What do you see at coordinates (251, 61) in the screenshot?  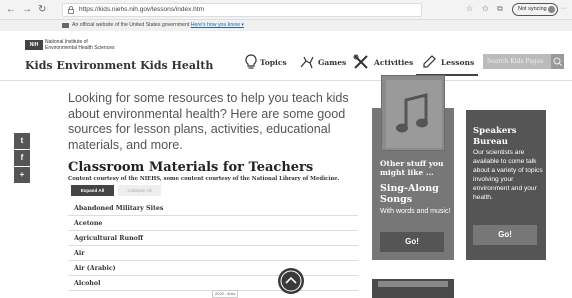 I see `lightbulb-icon` at bounding box center [251, 61].